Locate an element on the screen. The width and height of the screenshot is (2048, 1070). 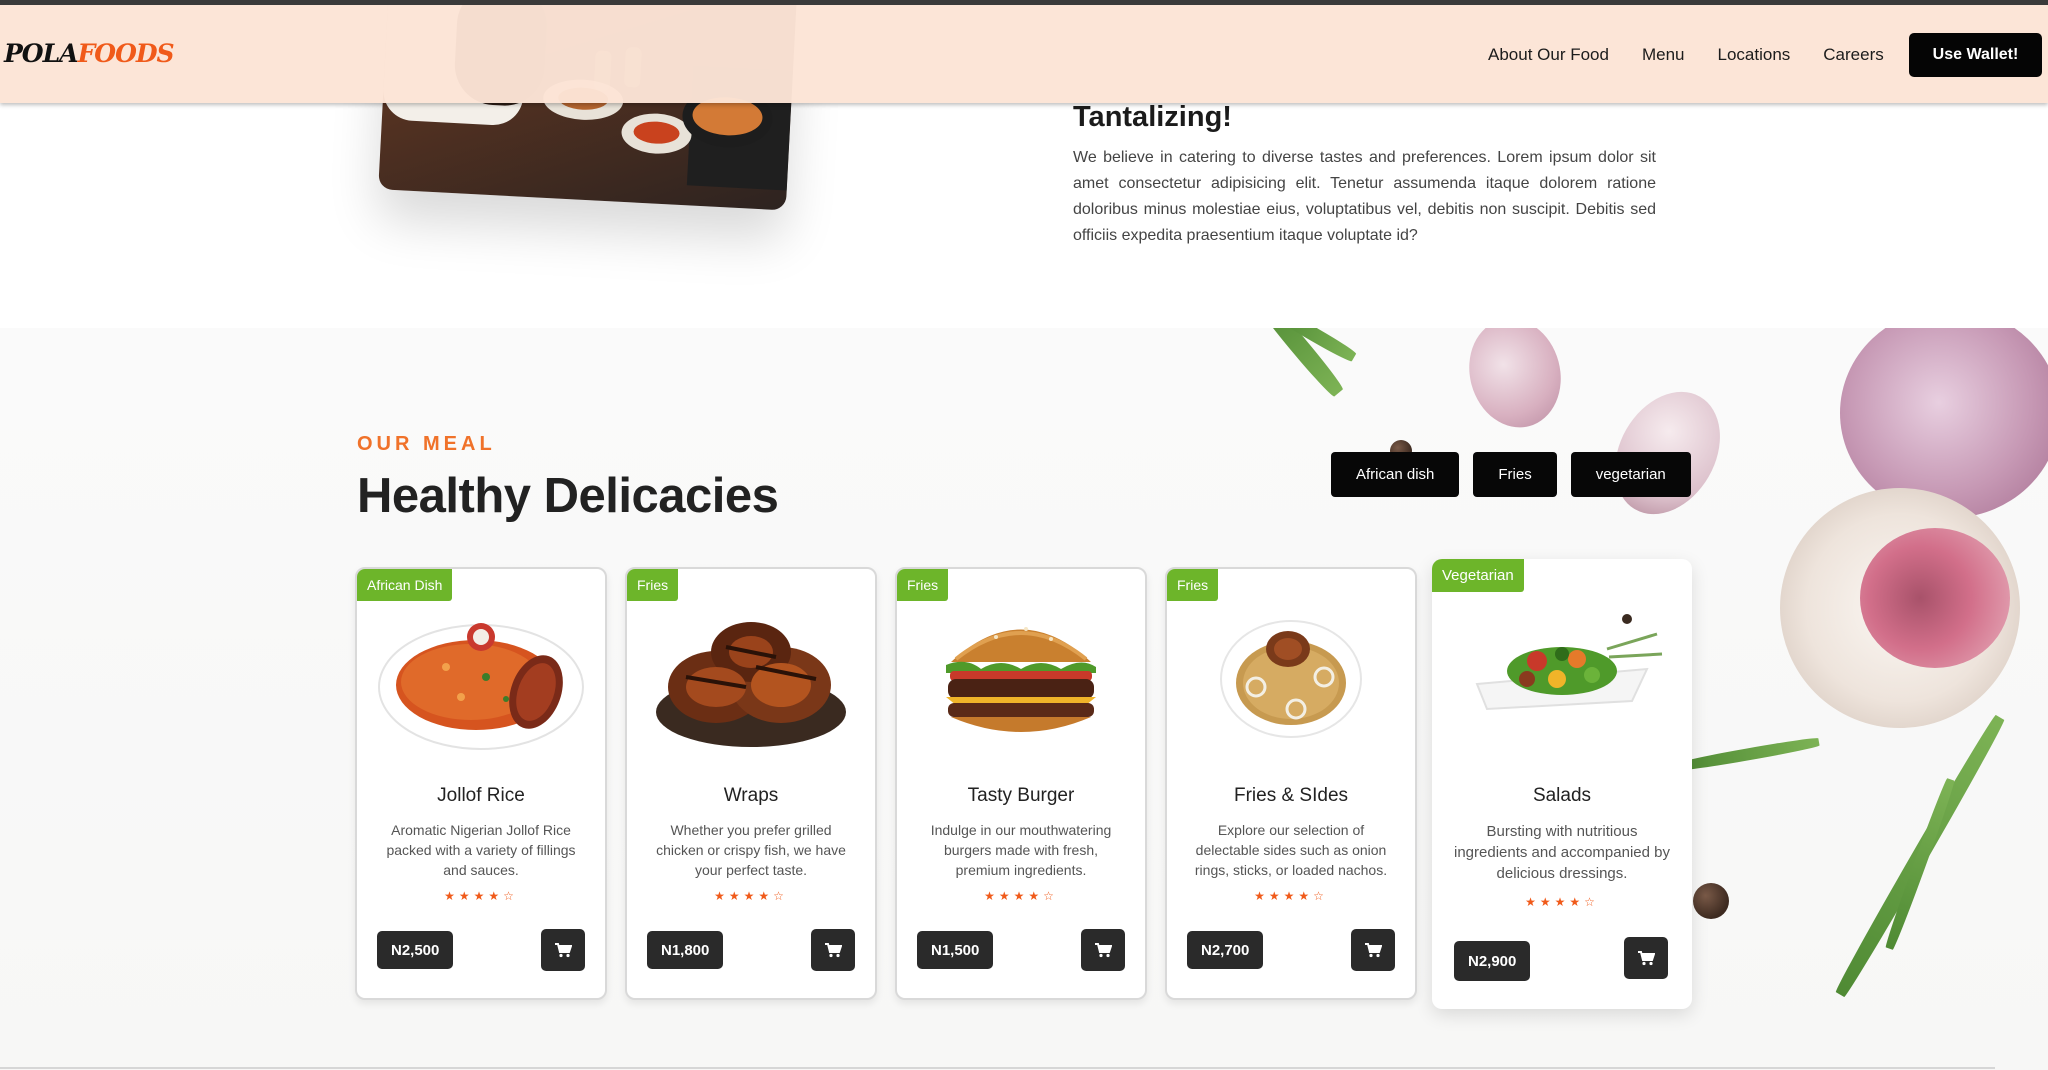
brand-logo: POLAFOODS is located at coordinates (89, 53).